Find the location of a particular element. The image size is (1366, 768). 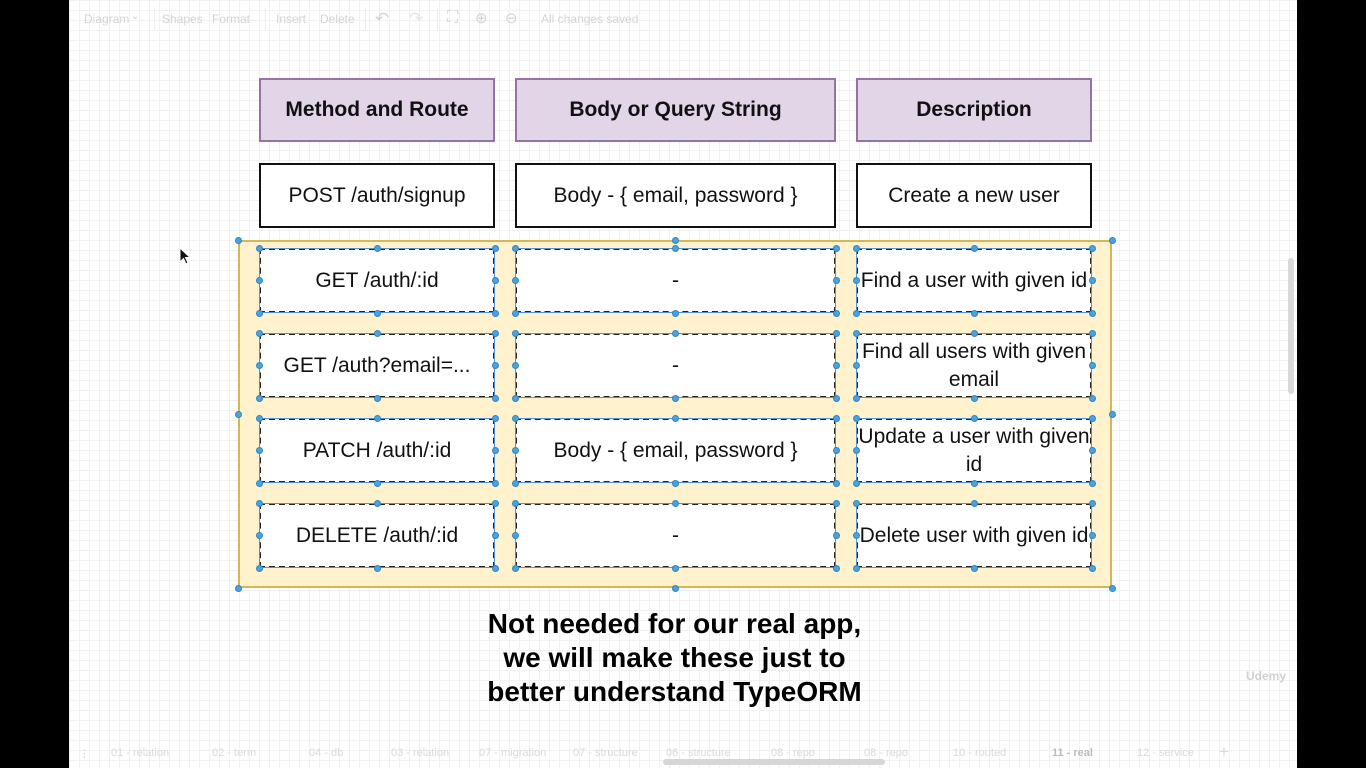

add-page-icon: + is located at coordinates (1224, 752).